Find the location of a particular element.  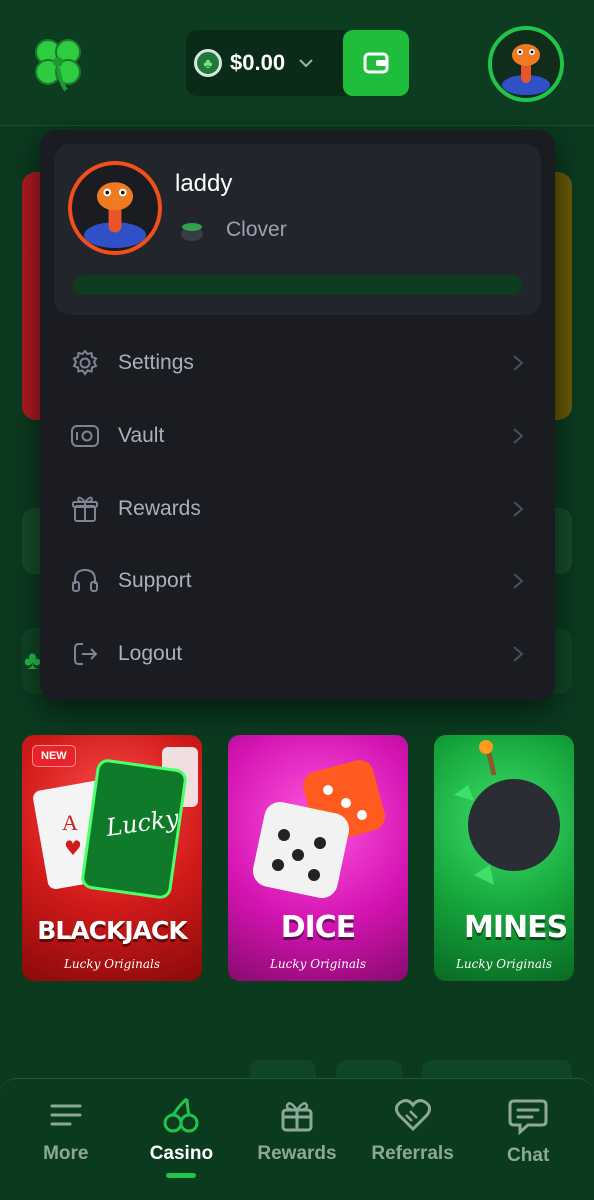

nav-label: Chat is located at coordinates (528, 1155).